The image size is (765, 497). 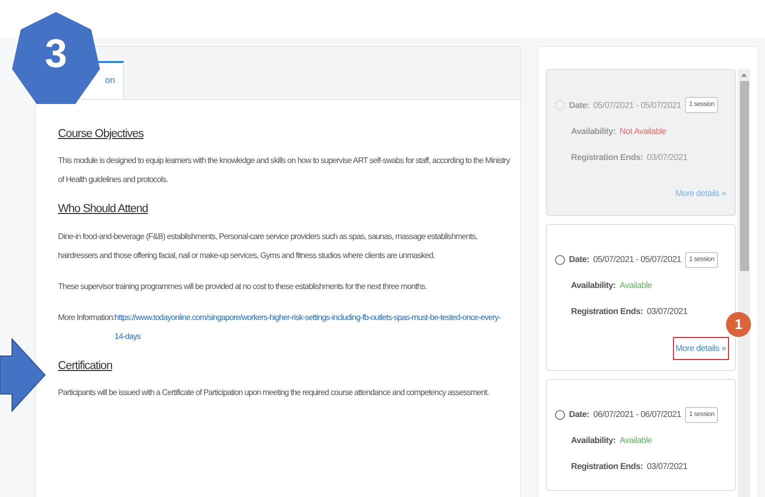 What do you see at coordinates (86, 366) in the screenshot?
I see `section-heading: Certification` at bounding box center [86, 366].